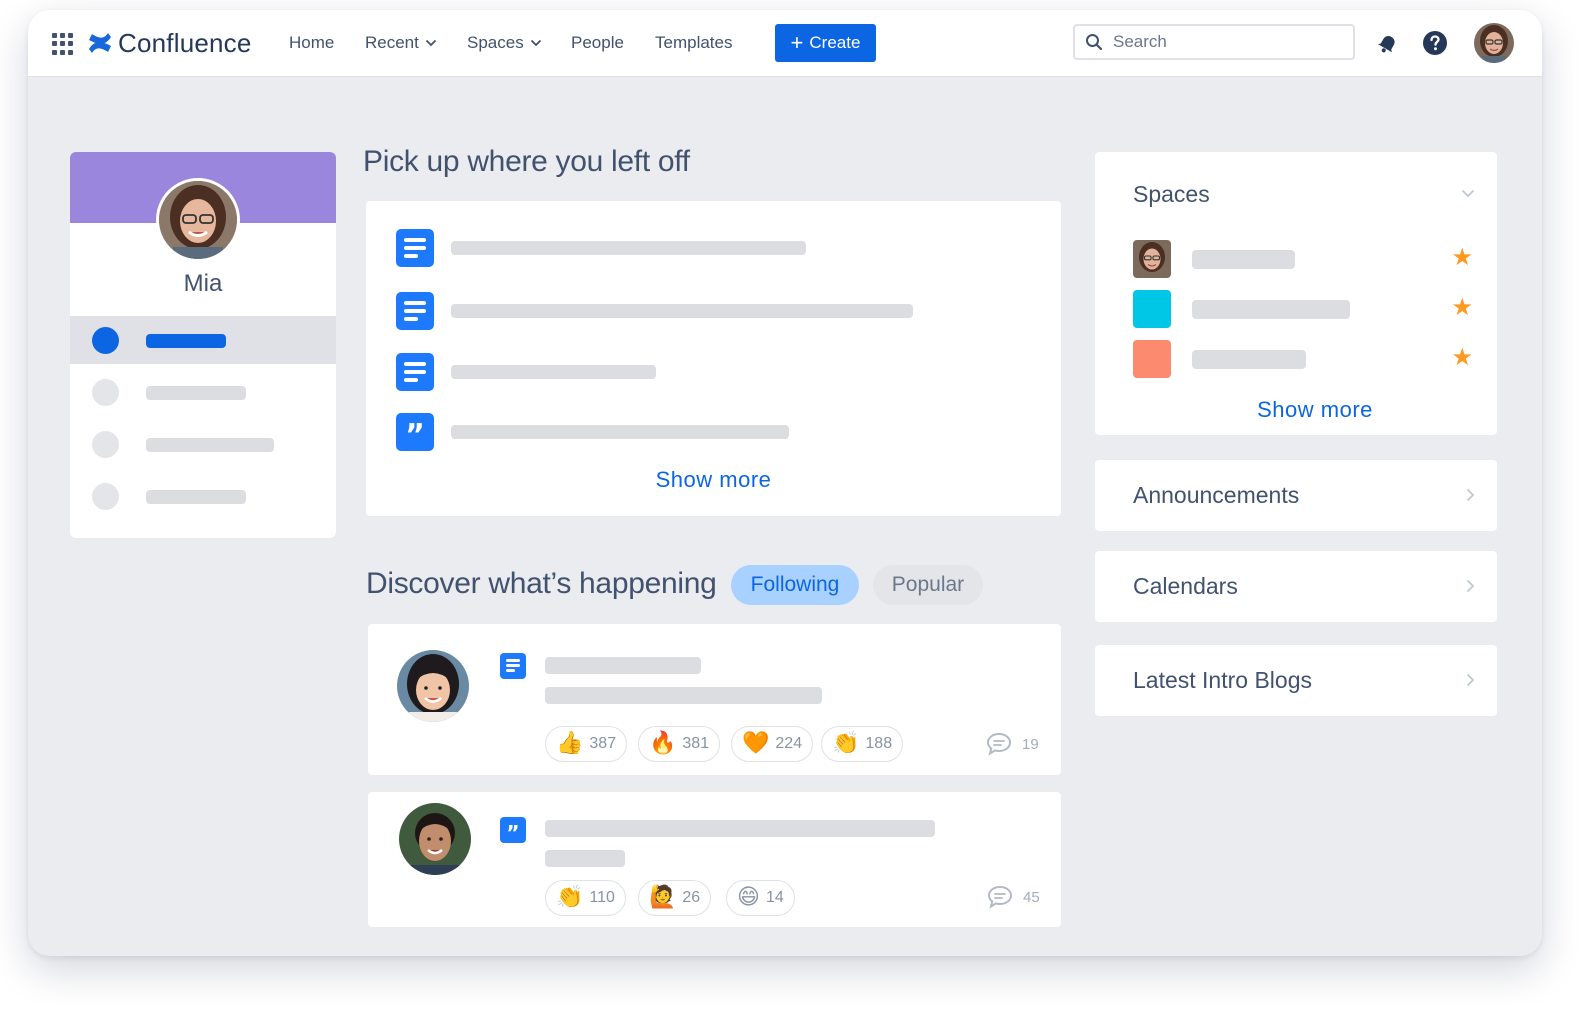  Describe the element at coordinates (1222, 680) in the screenshot. I see `latest-blogs-title: Latest Intro Blogs` at that location.